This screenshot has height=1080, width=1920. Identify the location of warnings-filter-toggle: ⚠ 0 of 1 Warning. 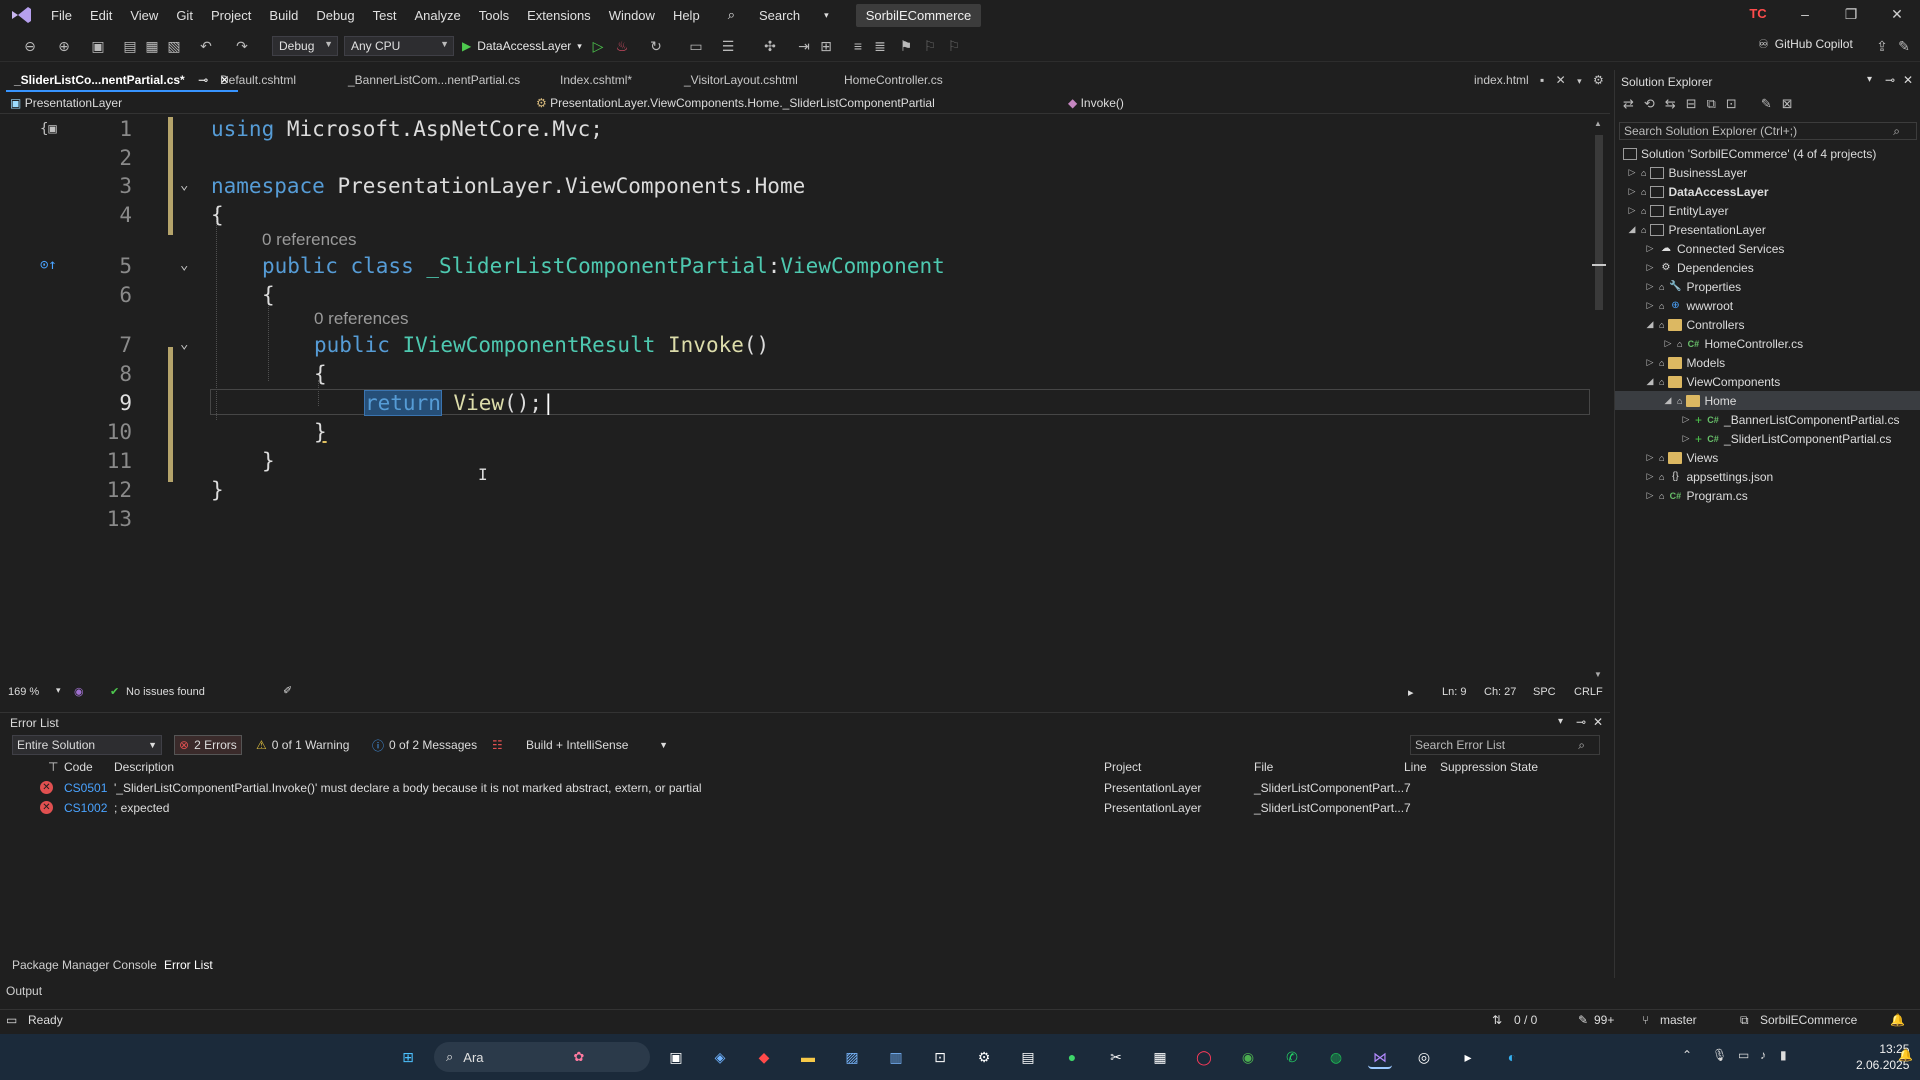
(302, 745).